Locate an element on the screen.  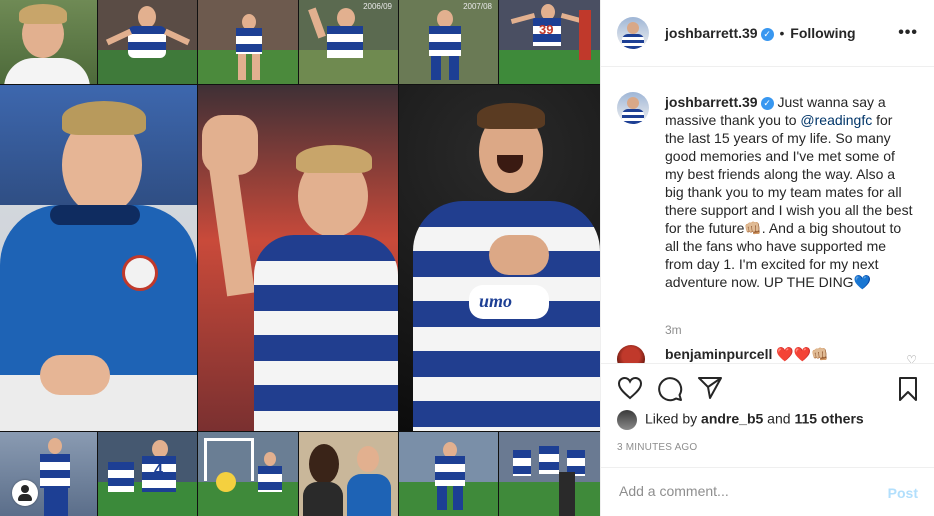
bookmark-icon is located at coordinates (908, 389).